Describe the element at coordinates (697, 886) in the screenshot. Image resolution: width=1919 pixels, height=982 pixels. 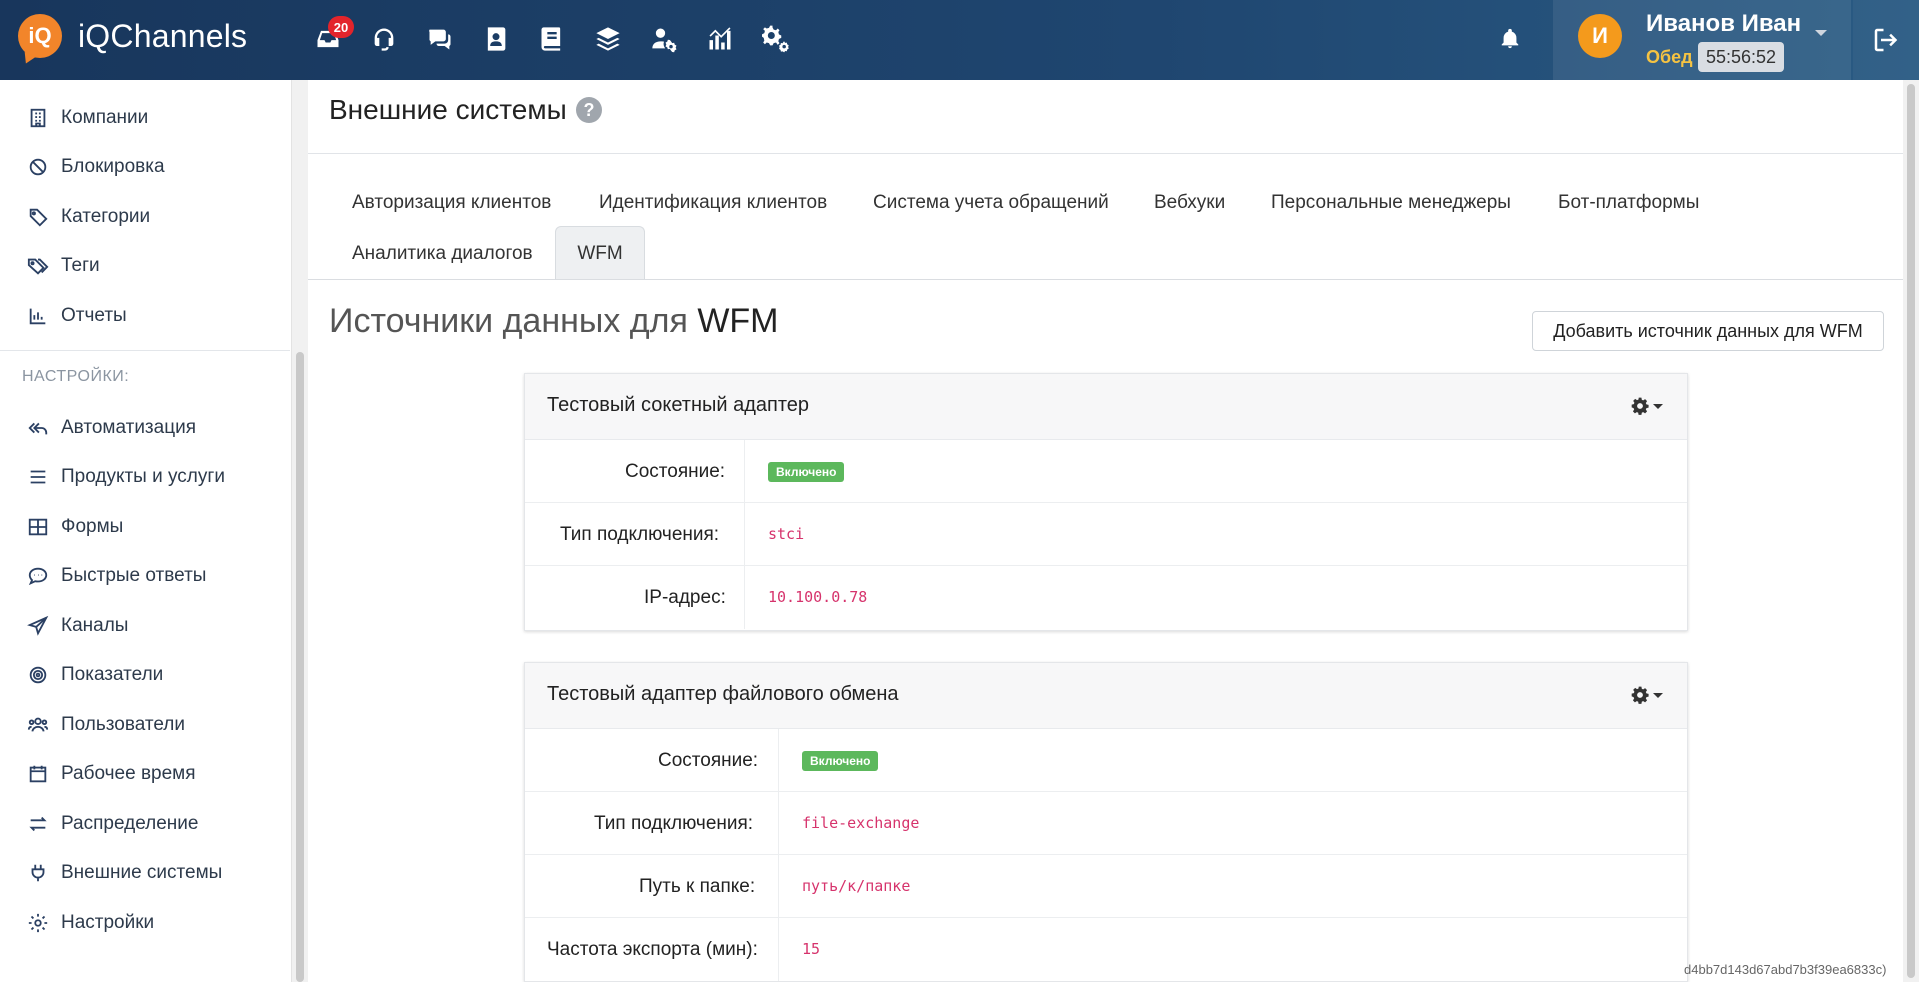
I see `row-label: Путь к папке:` at that location.